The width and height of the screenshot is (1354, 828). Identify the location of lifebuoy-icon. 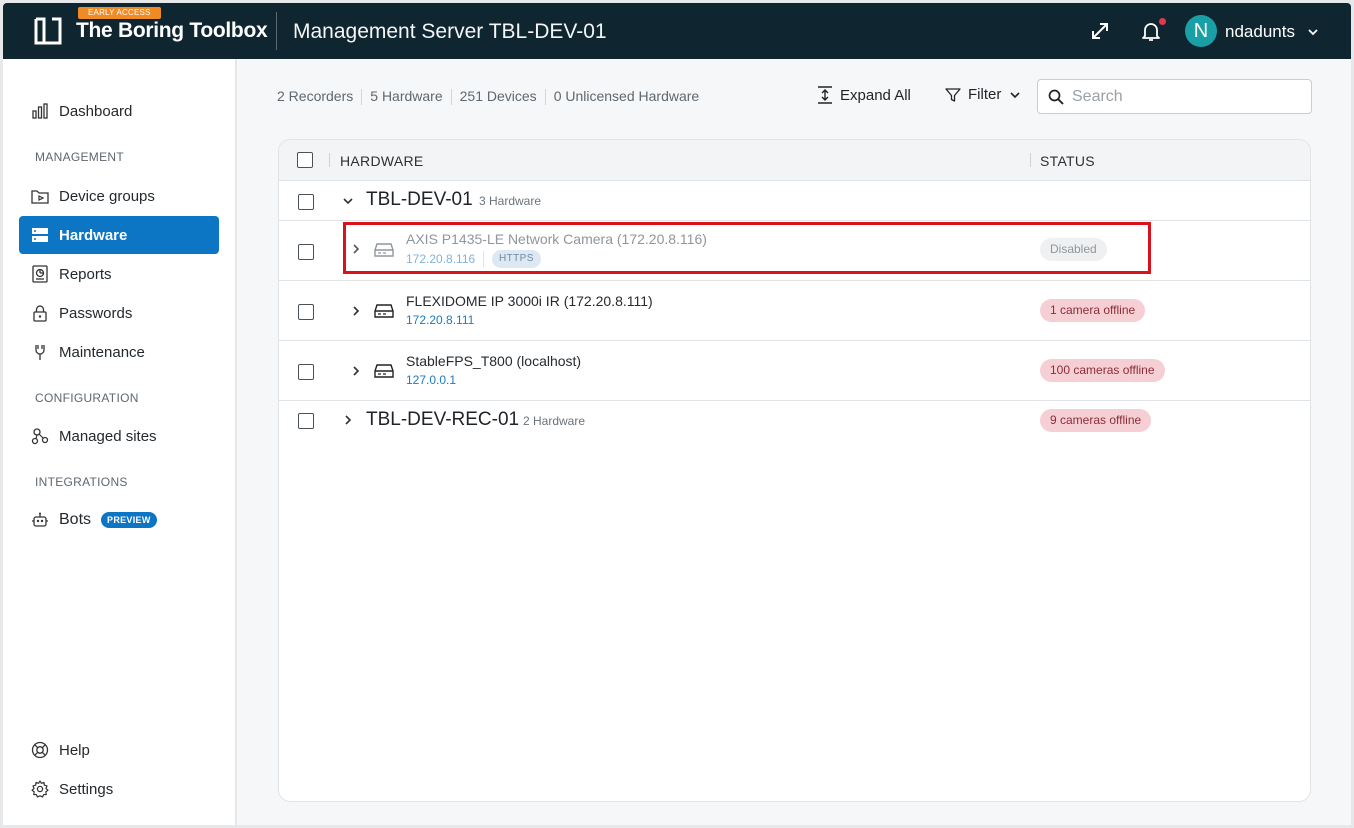
(40, 750).